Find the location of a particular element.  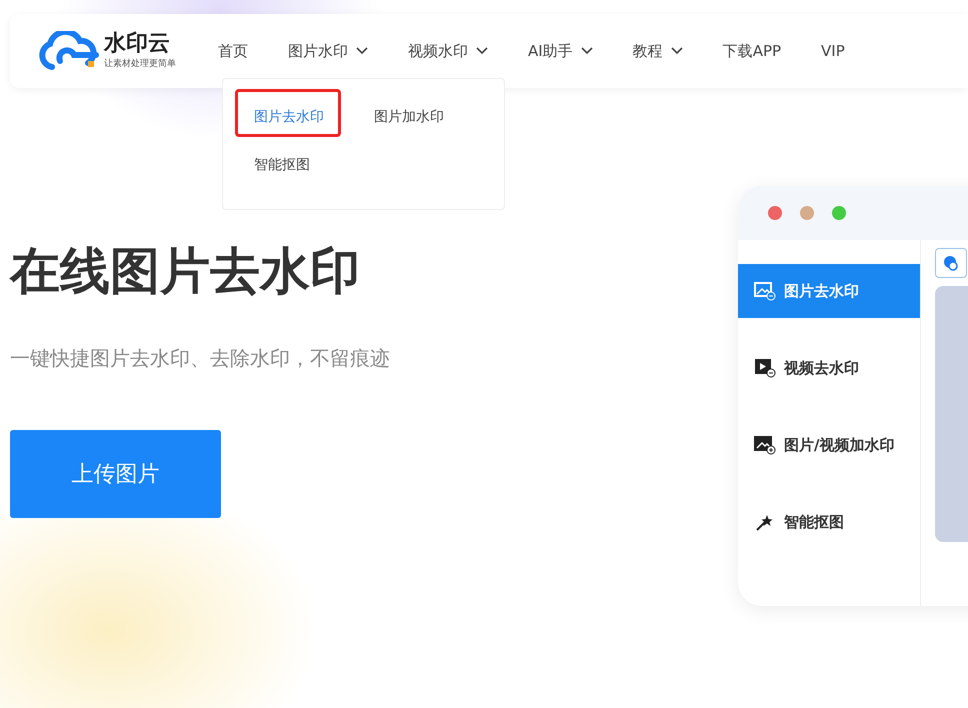

video-minus-icon is located at coordinates (765, 368).